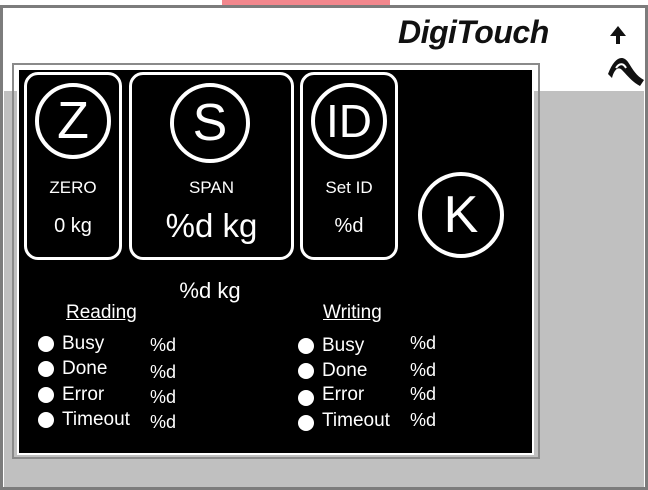 This screenshot has height=490, width=648. I want to click on span-card: S SPAN %d kg, so click(211, 166).